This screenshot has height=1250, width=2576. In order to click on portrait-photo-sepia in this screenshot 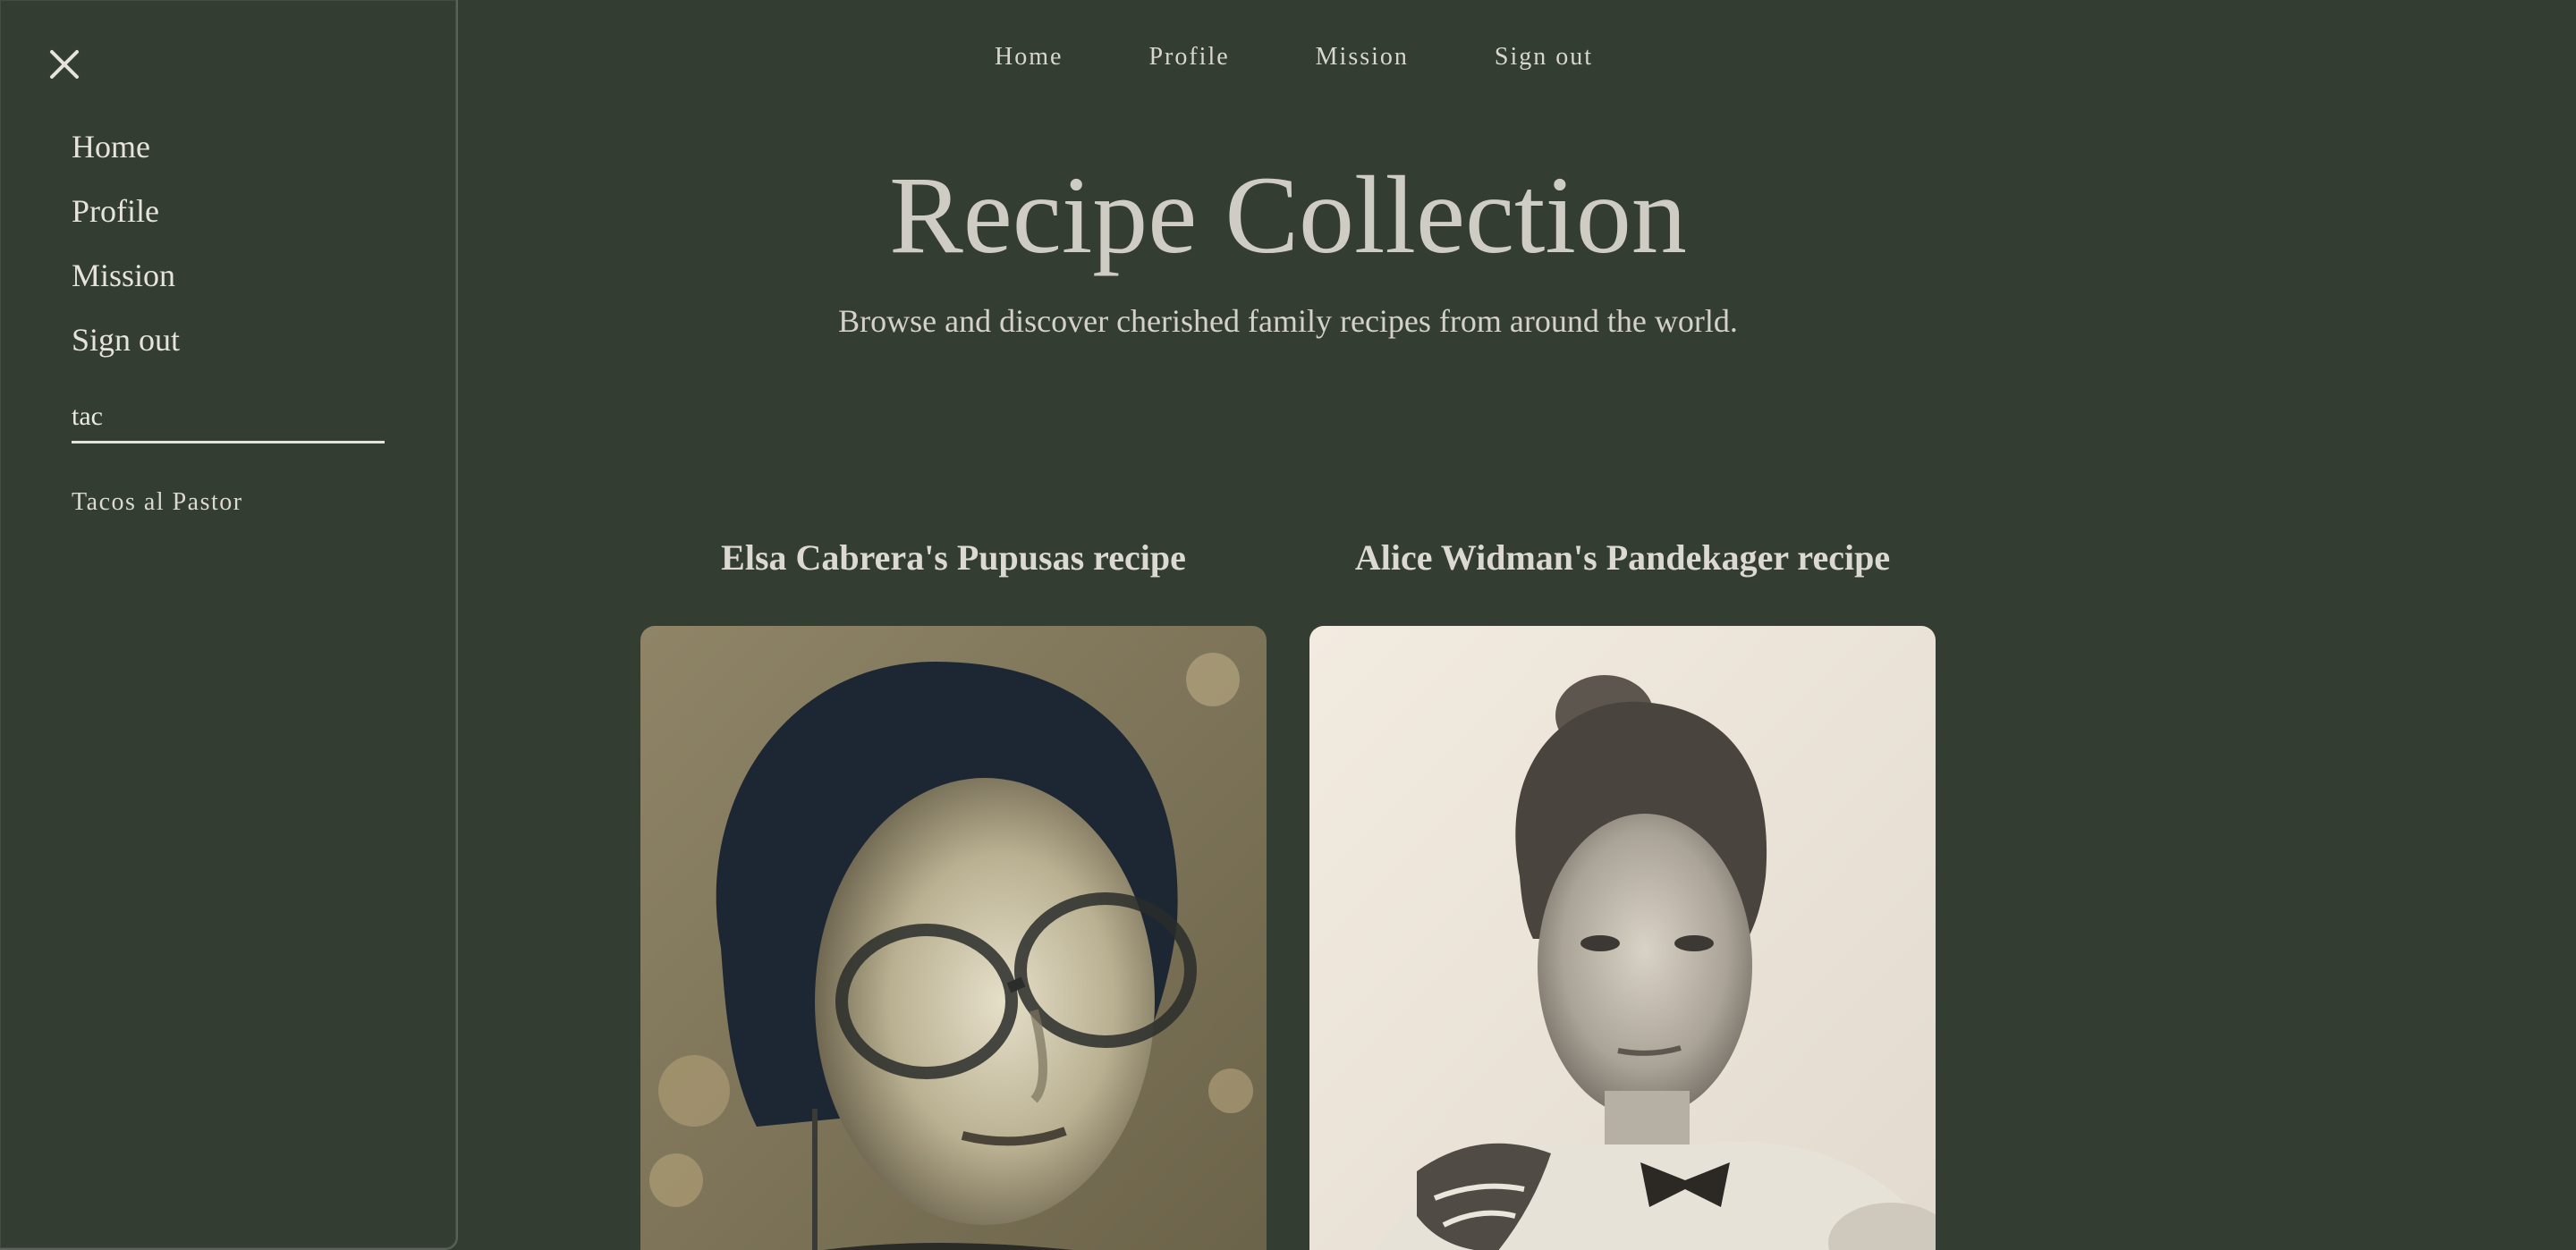, I will do `click(953, 938)`.